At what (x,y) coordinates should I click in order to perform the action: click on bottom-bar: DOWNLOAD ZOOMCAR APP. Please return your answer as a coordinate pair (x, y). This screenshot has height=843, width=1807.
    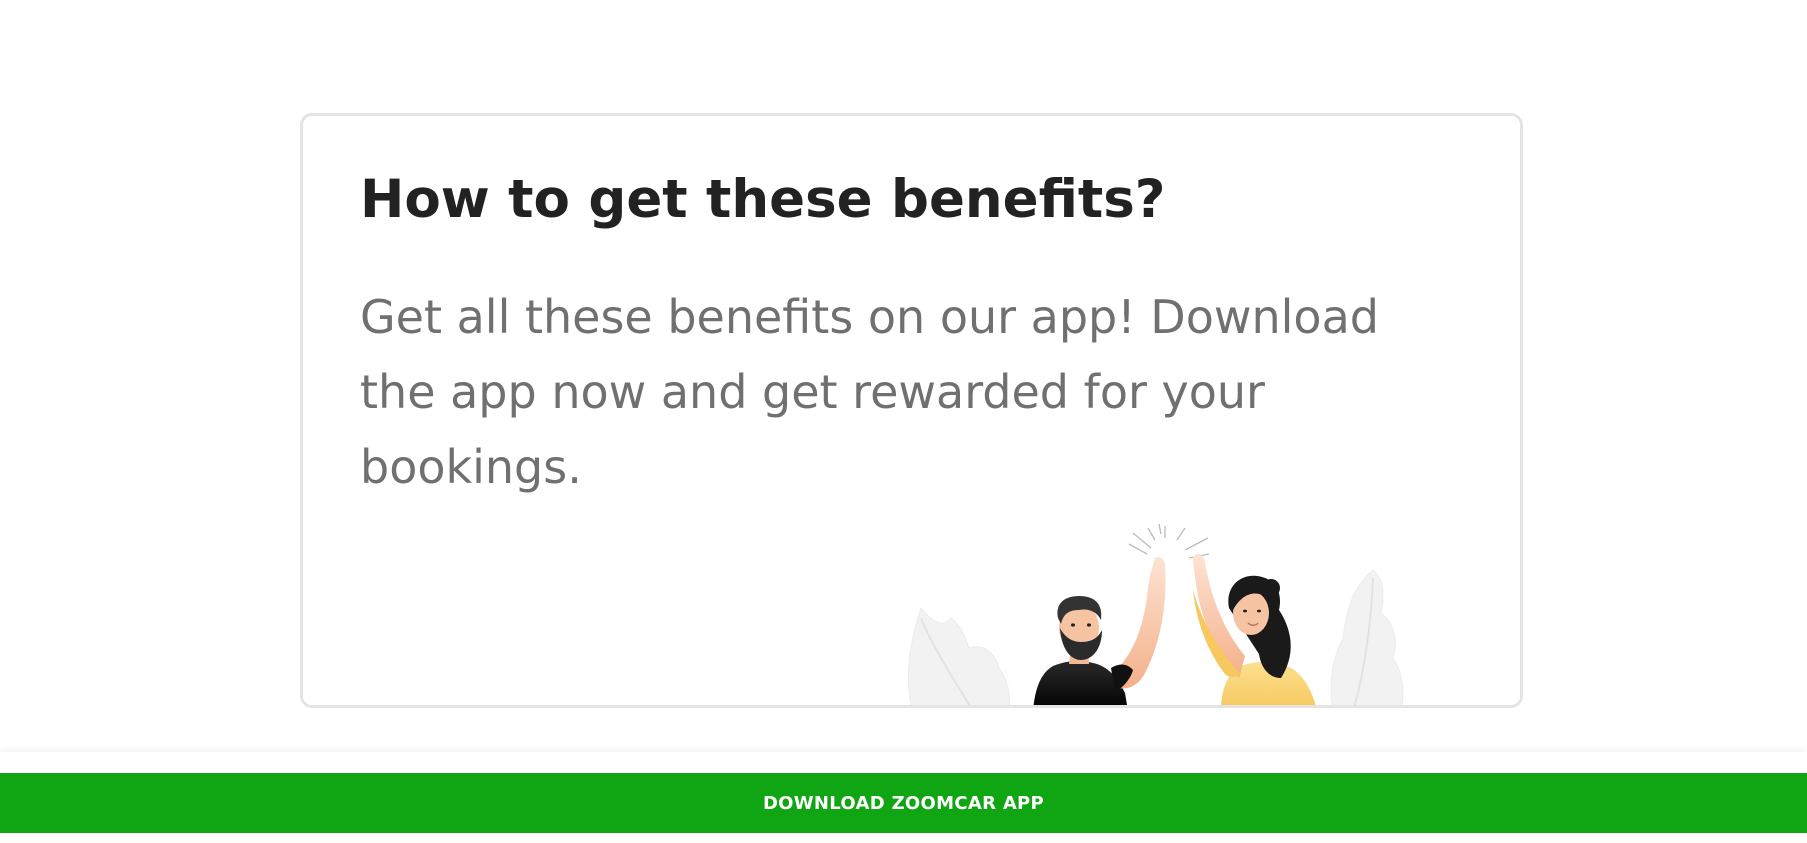
    Looking at the image, I should click on (903, 797).